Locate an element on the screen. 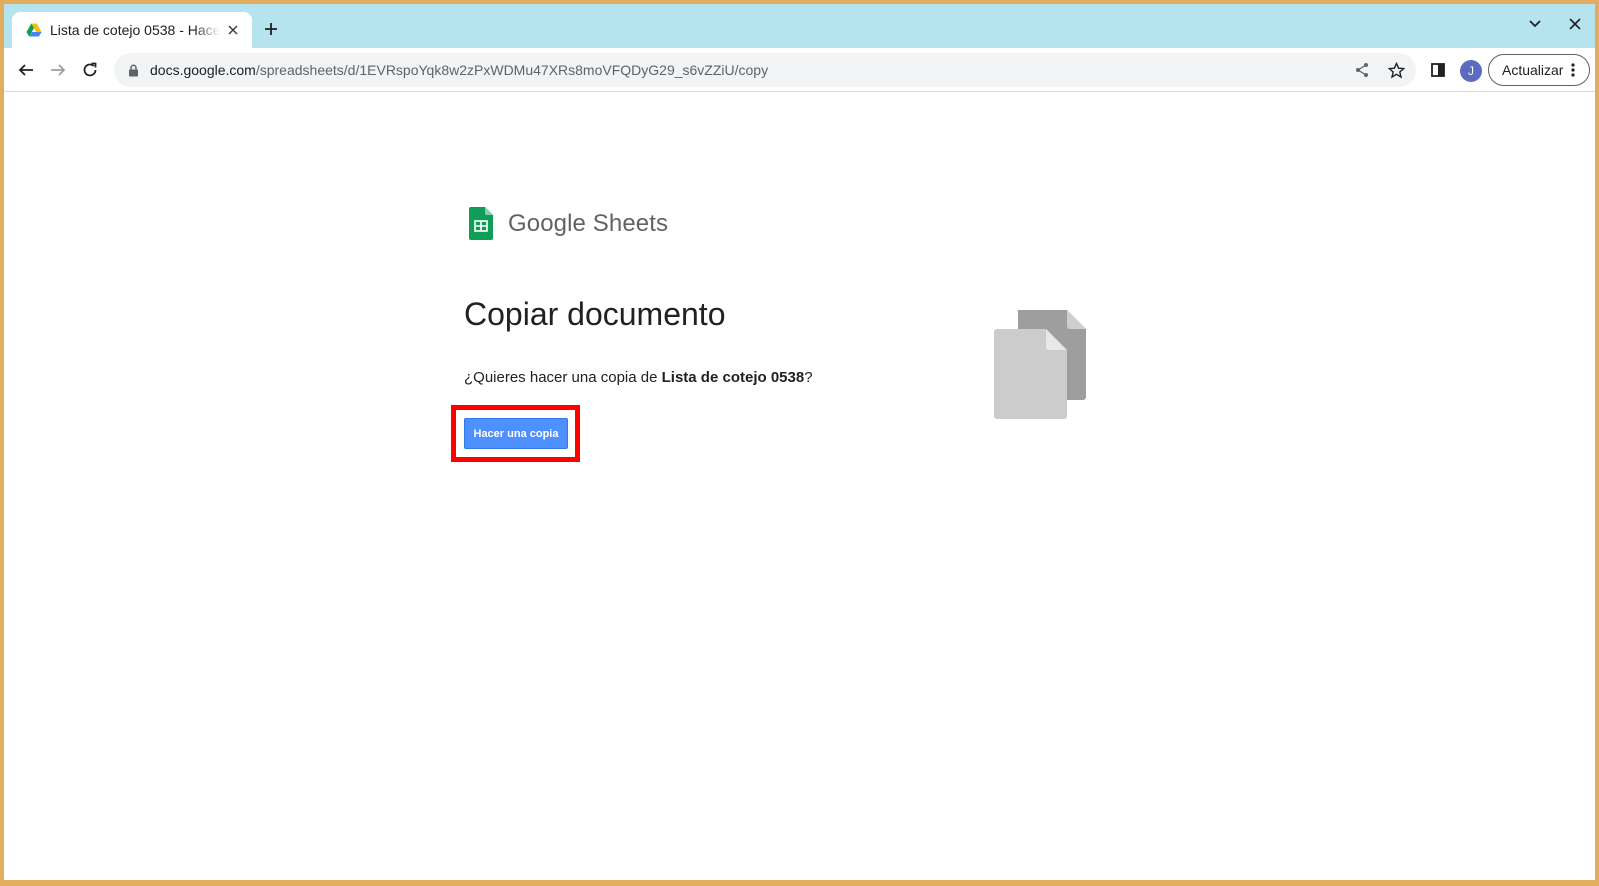 This screenshot has height=886, width=1599. google-drive-icon is located at coordinates (34, 30).